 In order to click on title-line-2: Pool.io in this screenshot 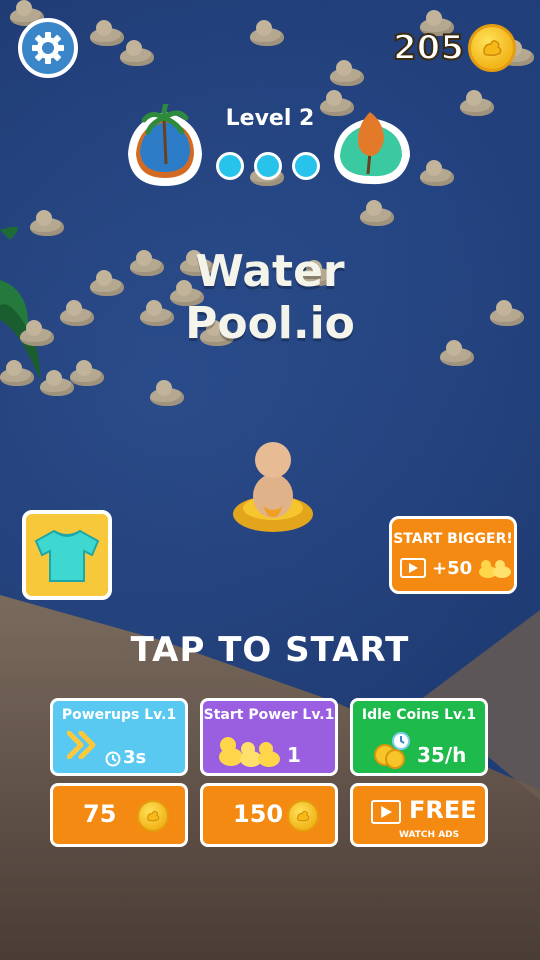, I will do `click(270, 323)`.